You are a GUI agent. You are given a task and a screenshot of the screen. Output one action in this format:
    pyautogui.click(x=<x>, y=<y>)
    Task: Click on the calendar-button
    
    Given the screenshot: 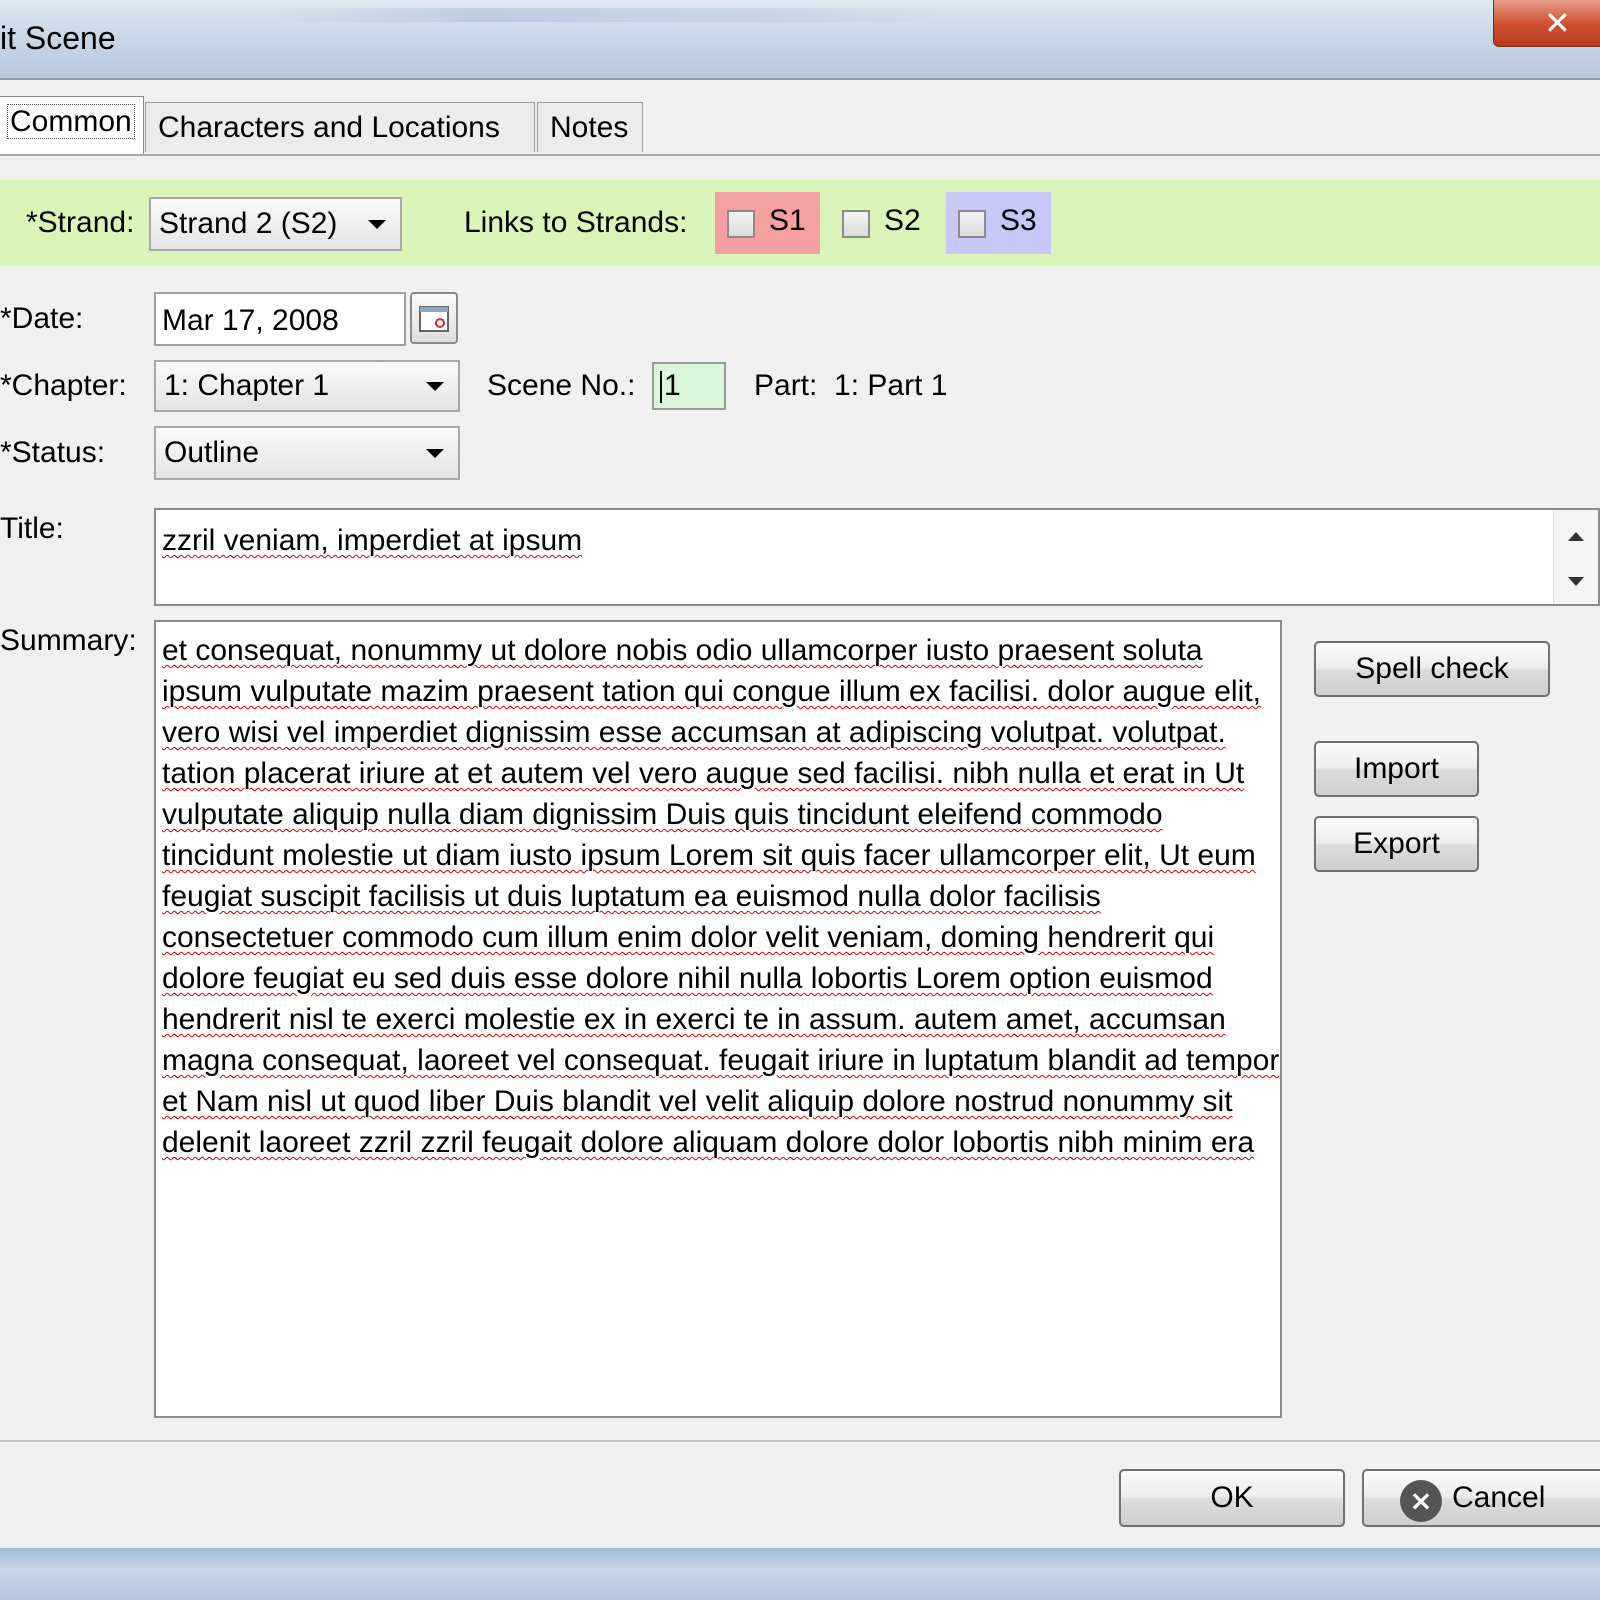 What is the action you would take?
    pyautogui.click(x=434, y=318)
    